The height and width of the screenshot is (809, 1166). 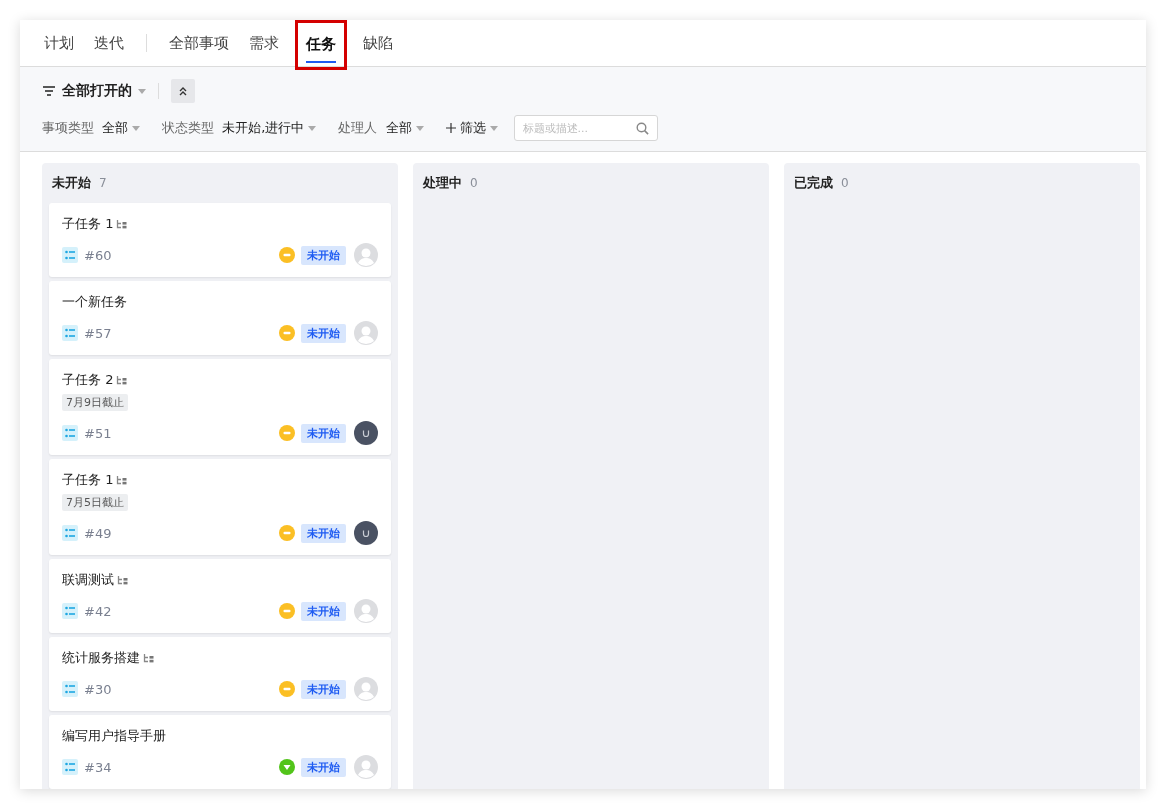 What do you see at coordinates (98, 433) in the screenshot?
I see `task-id: #51` at bounding box center [98, 433].